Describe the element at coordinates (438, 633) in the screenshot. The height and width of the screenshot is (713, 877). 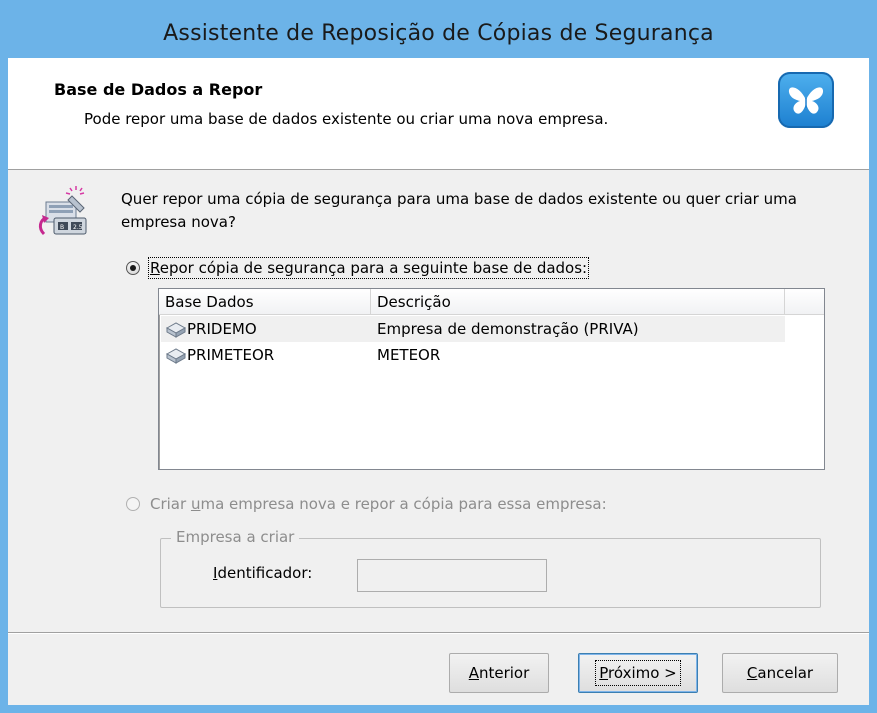
I see `footer-separator` at that location.